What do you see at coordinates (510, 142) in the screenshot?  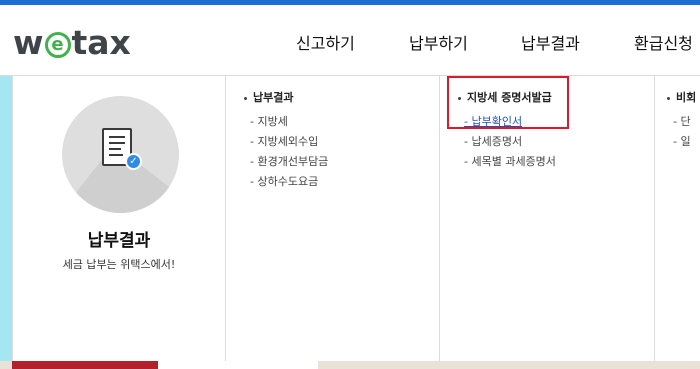 I see `menu-link-tax-certificate: - 납세증명서` at bounding box center [510, 142].